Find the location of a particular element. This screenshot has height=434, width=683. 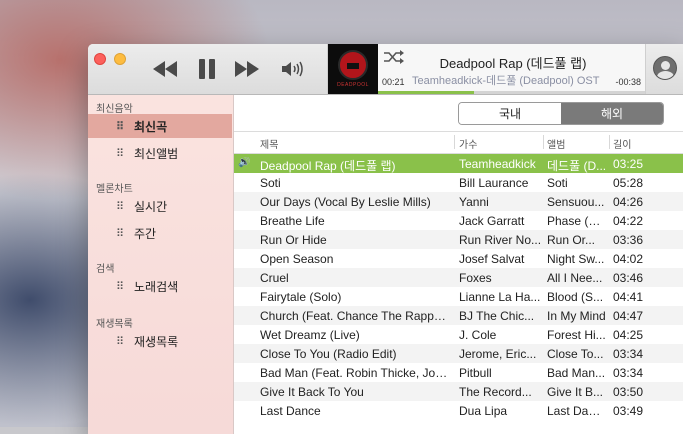

sidebar-item: ⠿재생목록 is located at coordinates (160, 341).